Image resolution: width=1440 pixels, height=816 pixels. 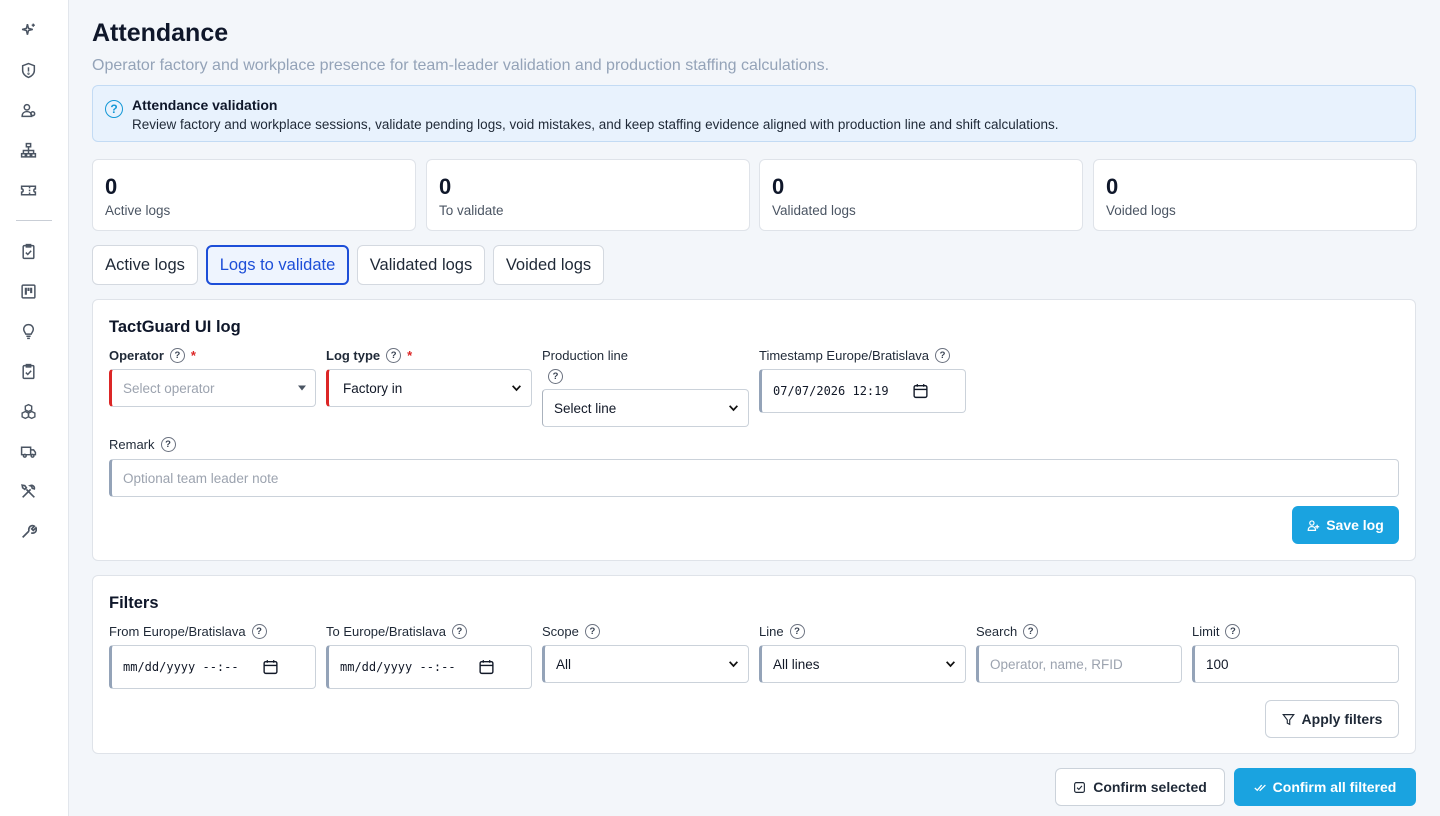 I want to click on stat-label: Validated logs, so click(x=814, y=210).